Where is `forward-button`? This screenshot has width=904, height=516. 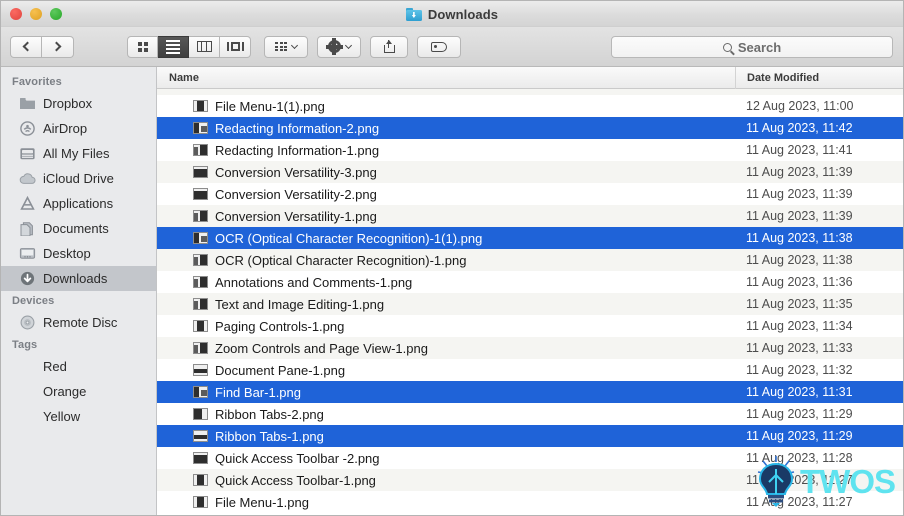
forward-button is located at coordinates (58, 46).